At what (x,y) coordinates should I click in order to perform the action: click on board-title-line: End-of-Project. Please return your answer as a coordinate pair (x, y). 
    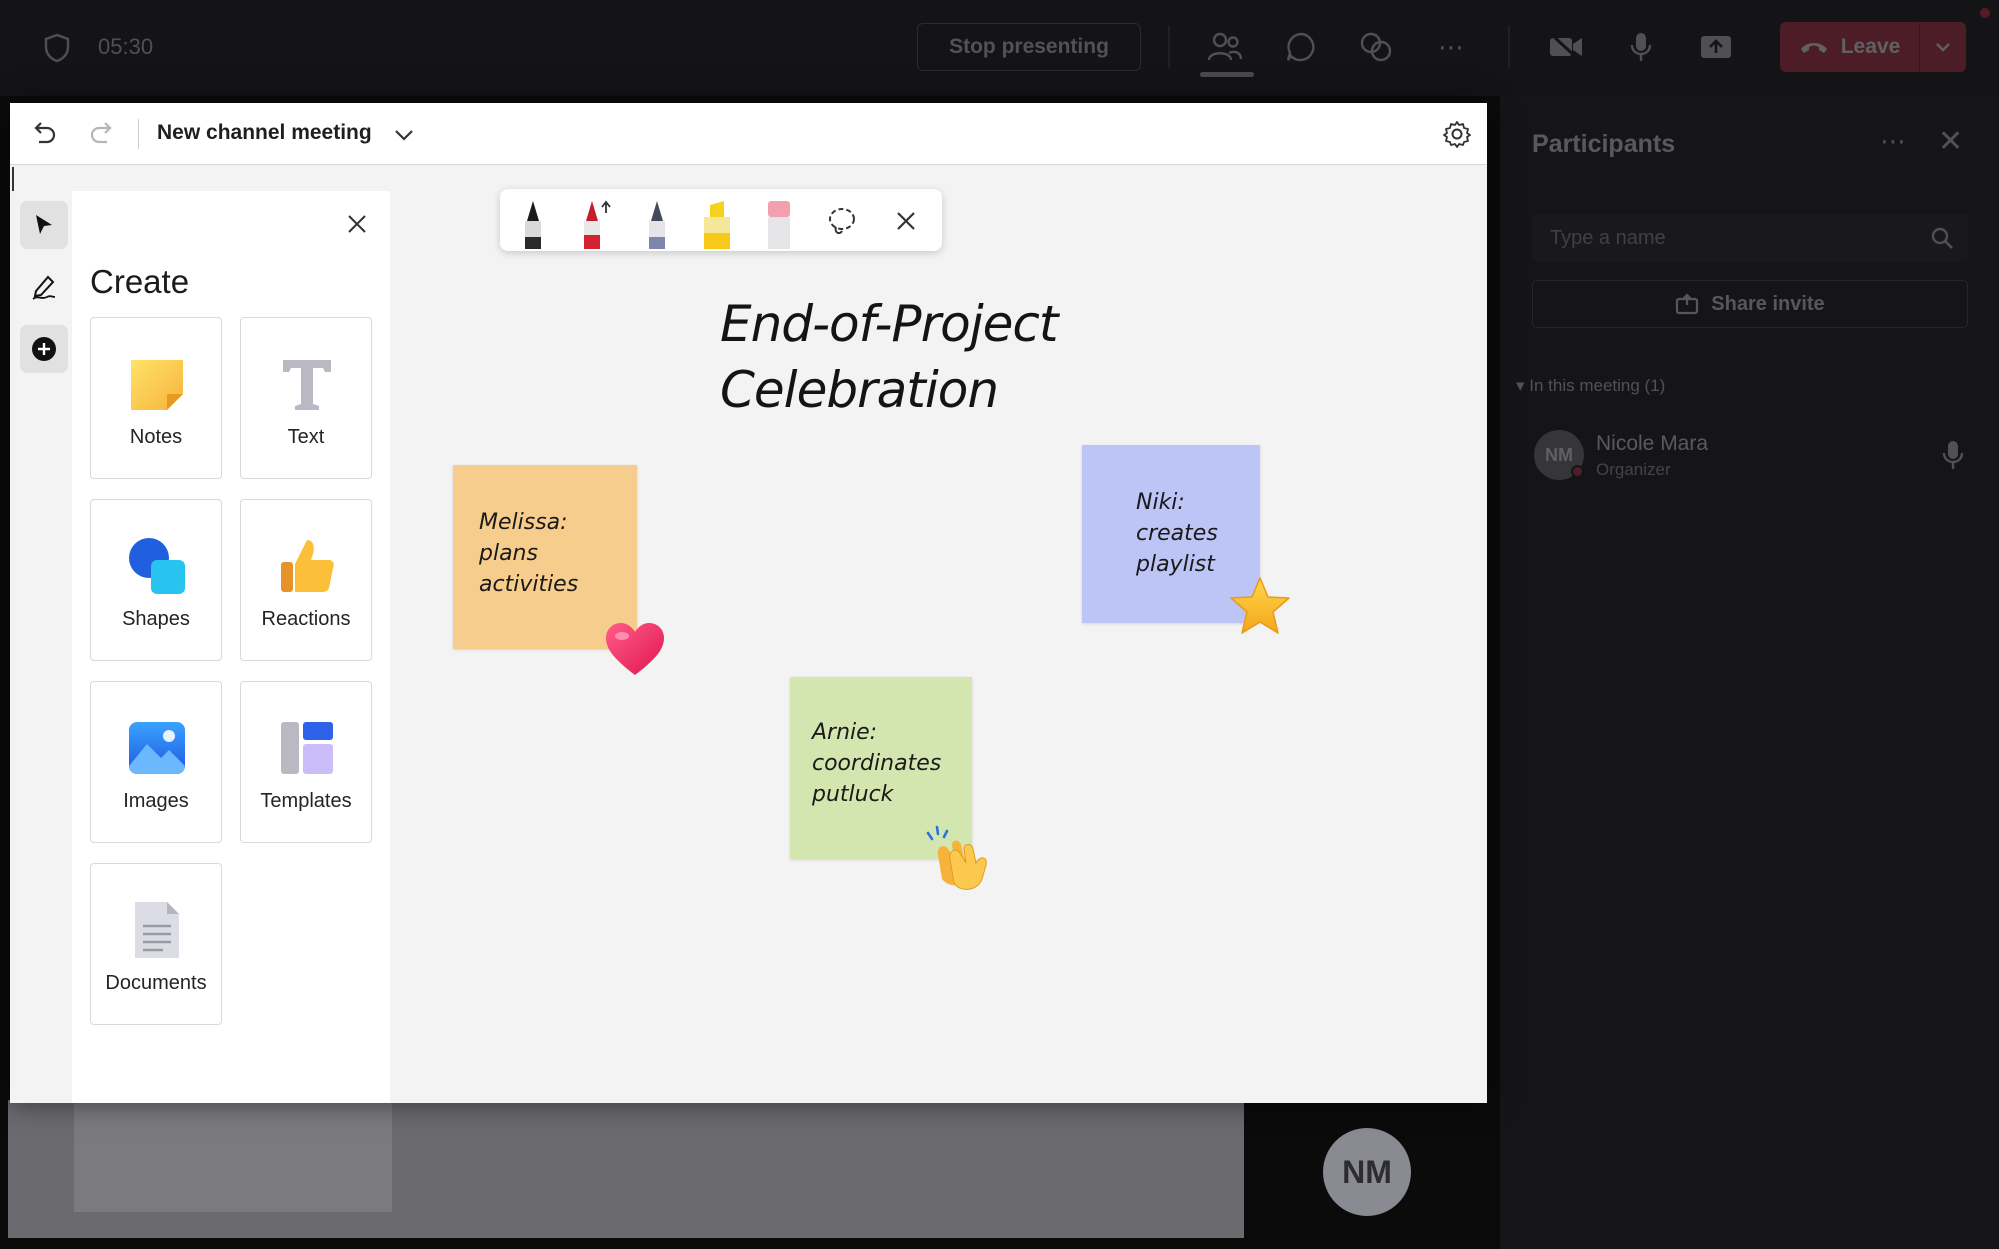
    Looking at the image, I should click on (889, 324).